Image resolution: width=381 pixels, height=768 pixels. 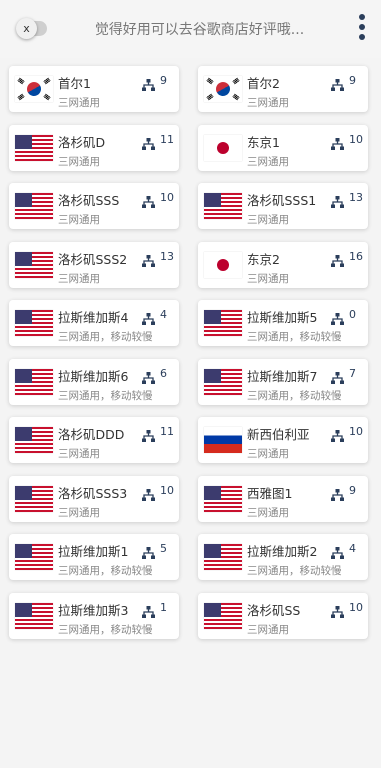 What do you see at coordinates (282, 376) in the screenshot?
I see `server-name: 拉斯维加斯7` at bounding box center [282, 376].